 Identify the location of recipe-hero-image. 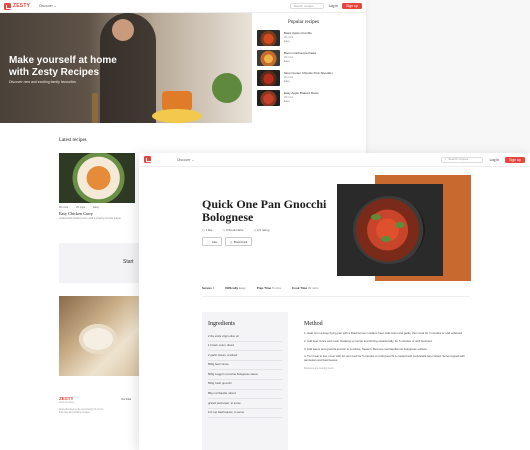
(390, 230).